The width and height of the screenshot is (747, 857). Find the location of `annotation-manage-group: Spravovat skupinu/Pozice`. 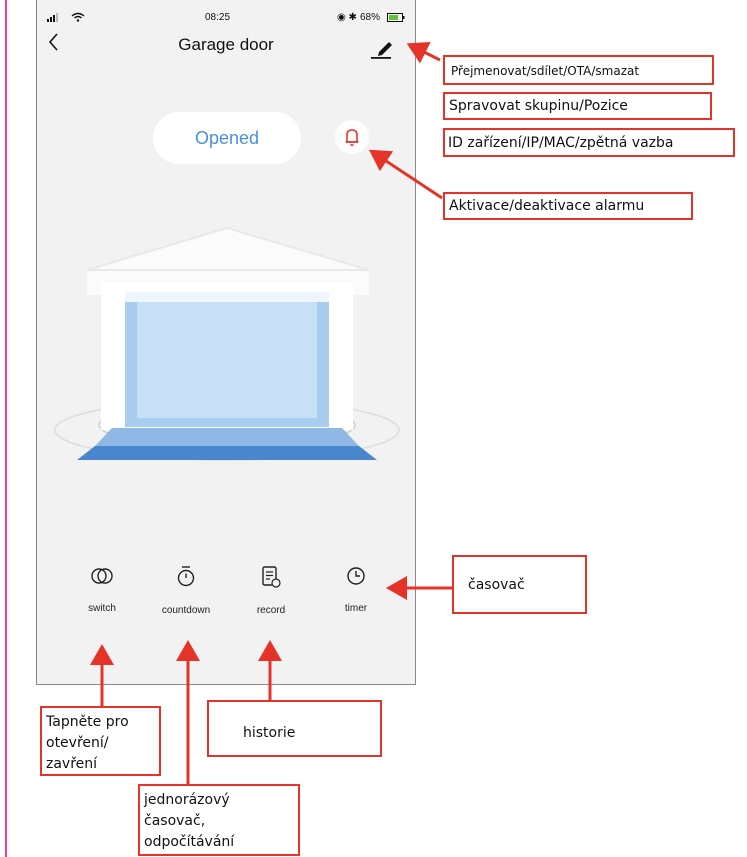

annotation-manage-group: Spravovat skupinu/Pozice is located at coordinates (577, 106).